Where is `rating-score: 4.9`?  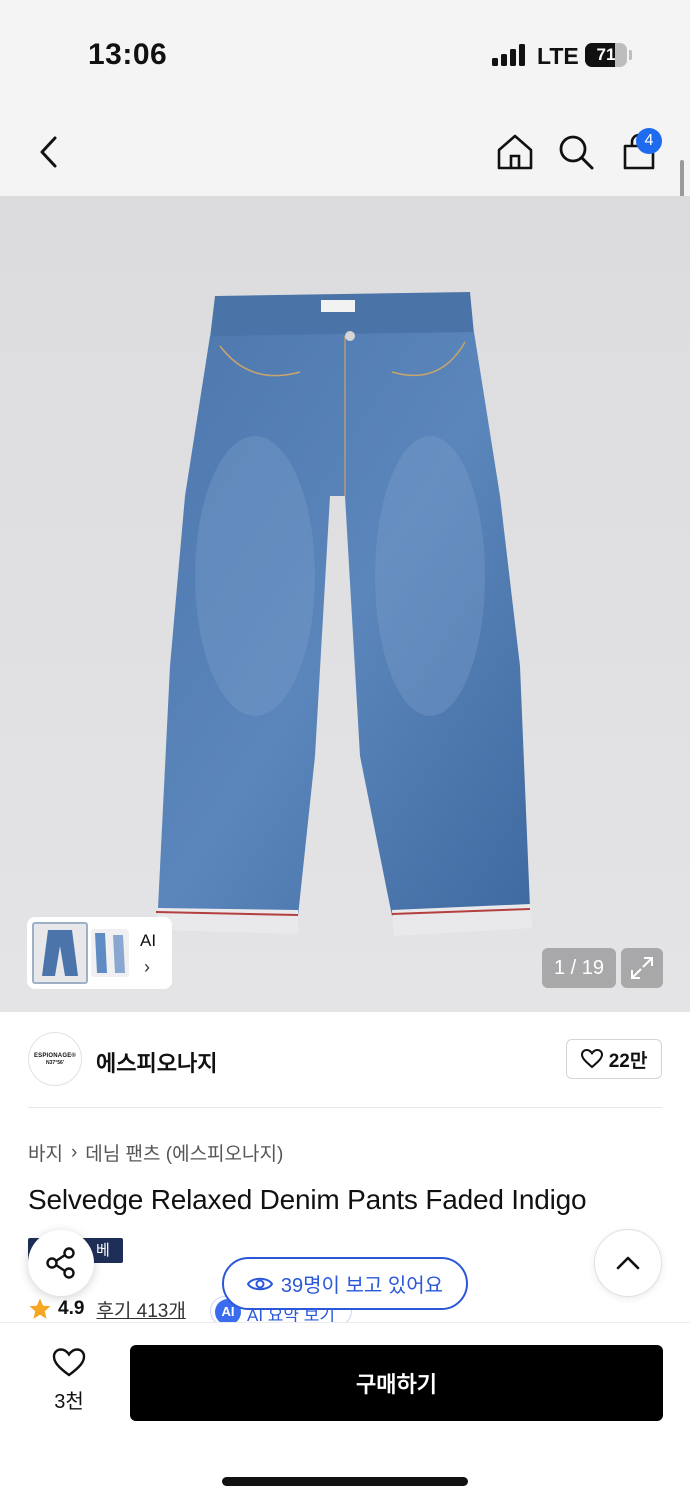 rating-score: 4.9 is located at coordinates (71, 1308).